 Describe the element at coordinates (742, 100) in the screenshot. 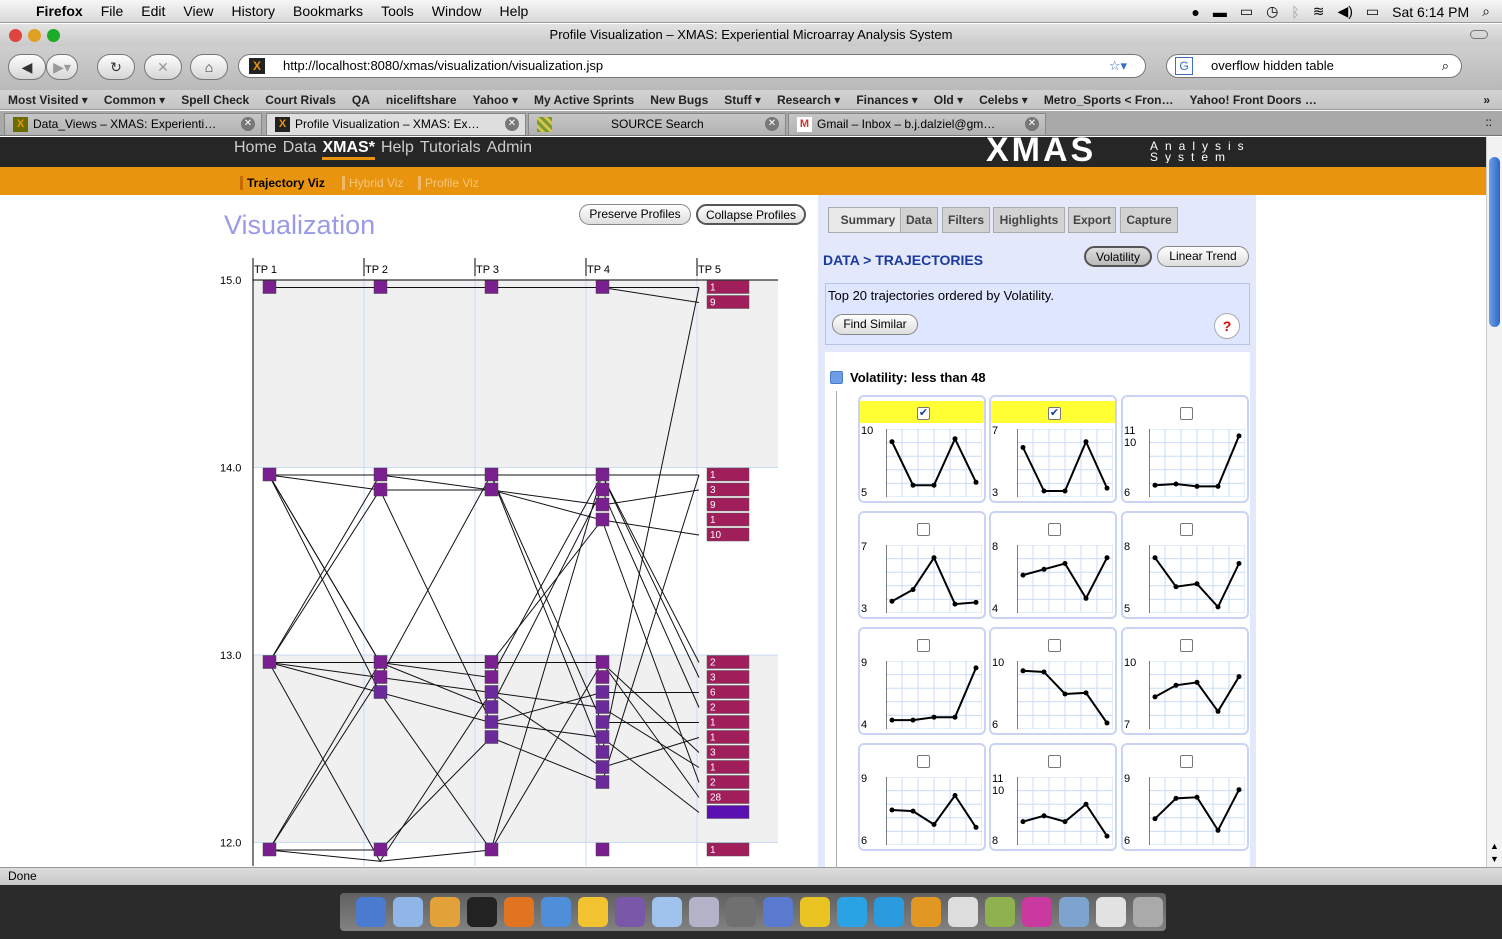

I see `bookmark-stuff: Stuff ▾` at that location.